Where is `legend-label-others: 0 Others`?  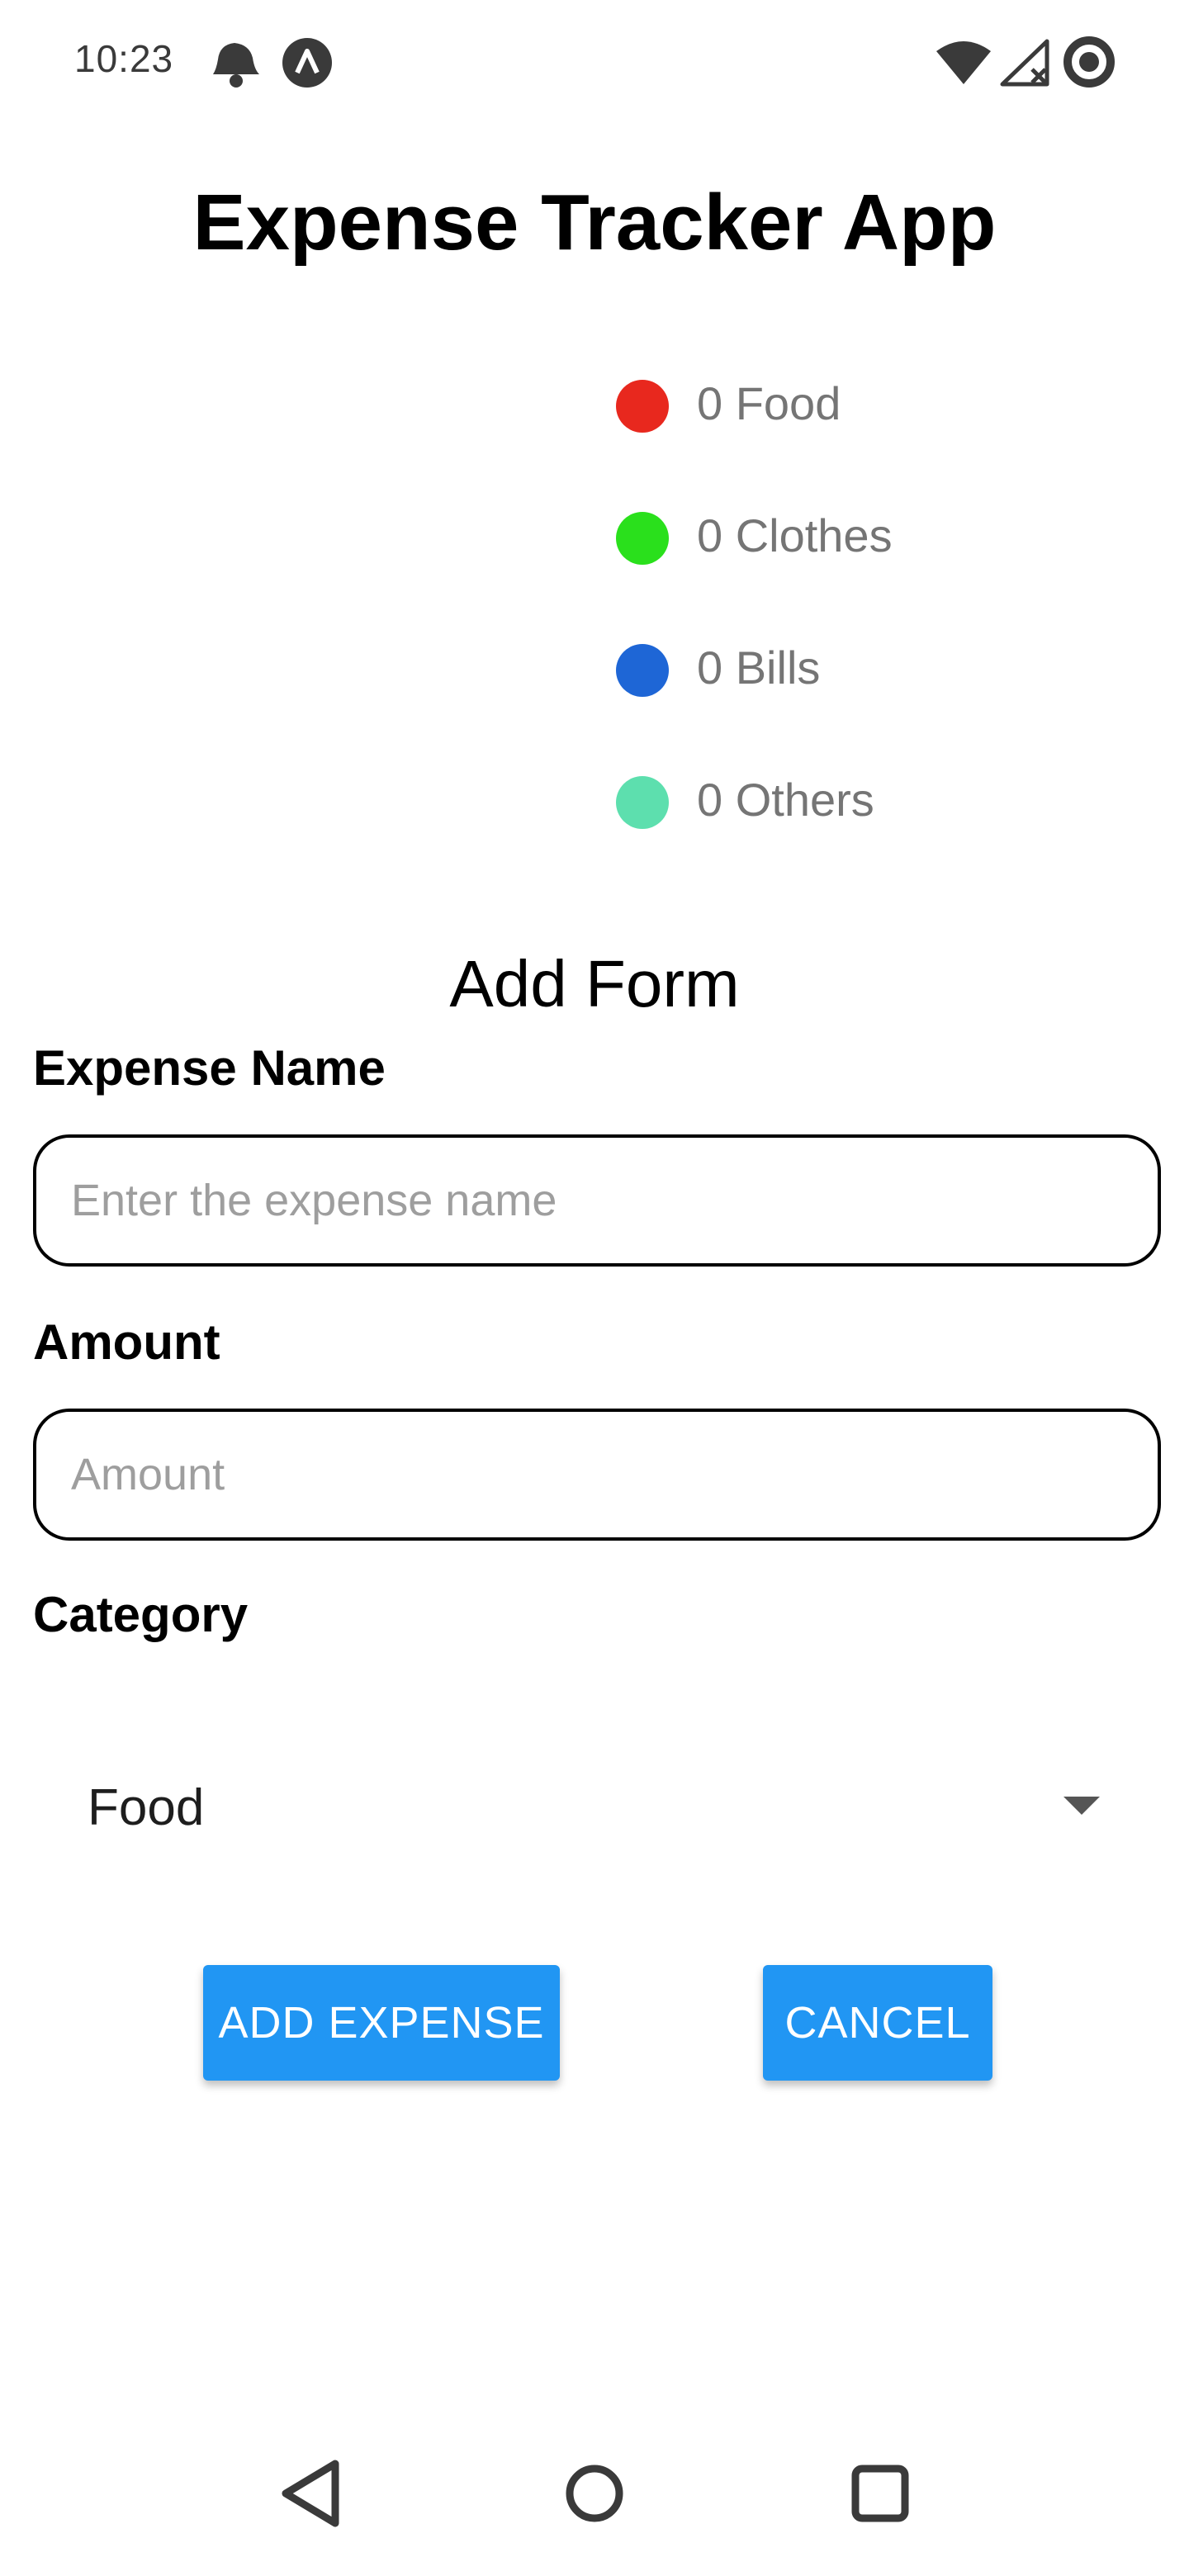
legend-label-others: 0 Others is located at coordinates (785, 800).